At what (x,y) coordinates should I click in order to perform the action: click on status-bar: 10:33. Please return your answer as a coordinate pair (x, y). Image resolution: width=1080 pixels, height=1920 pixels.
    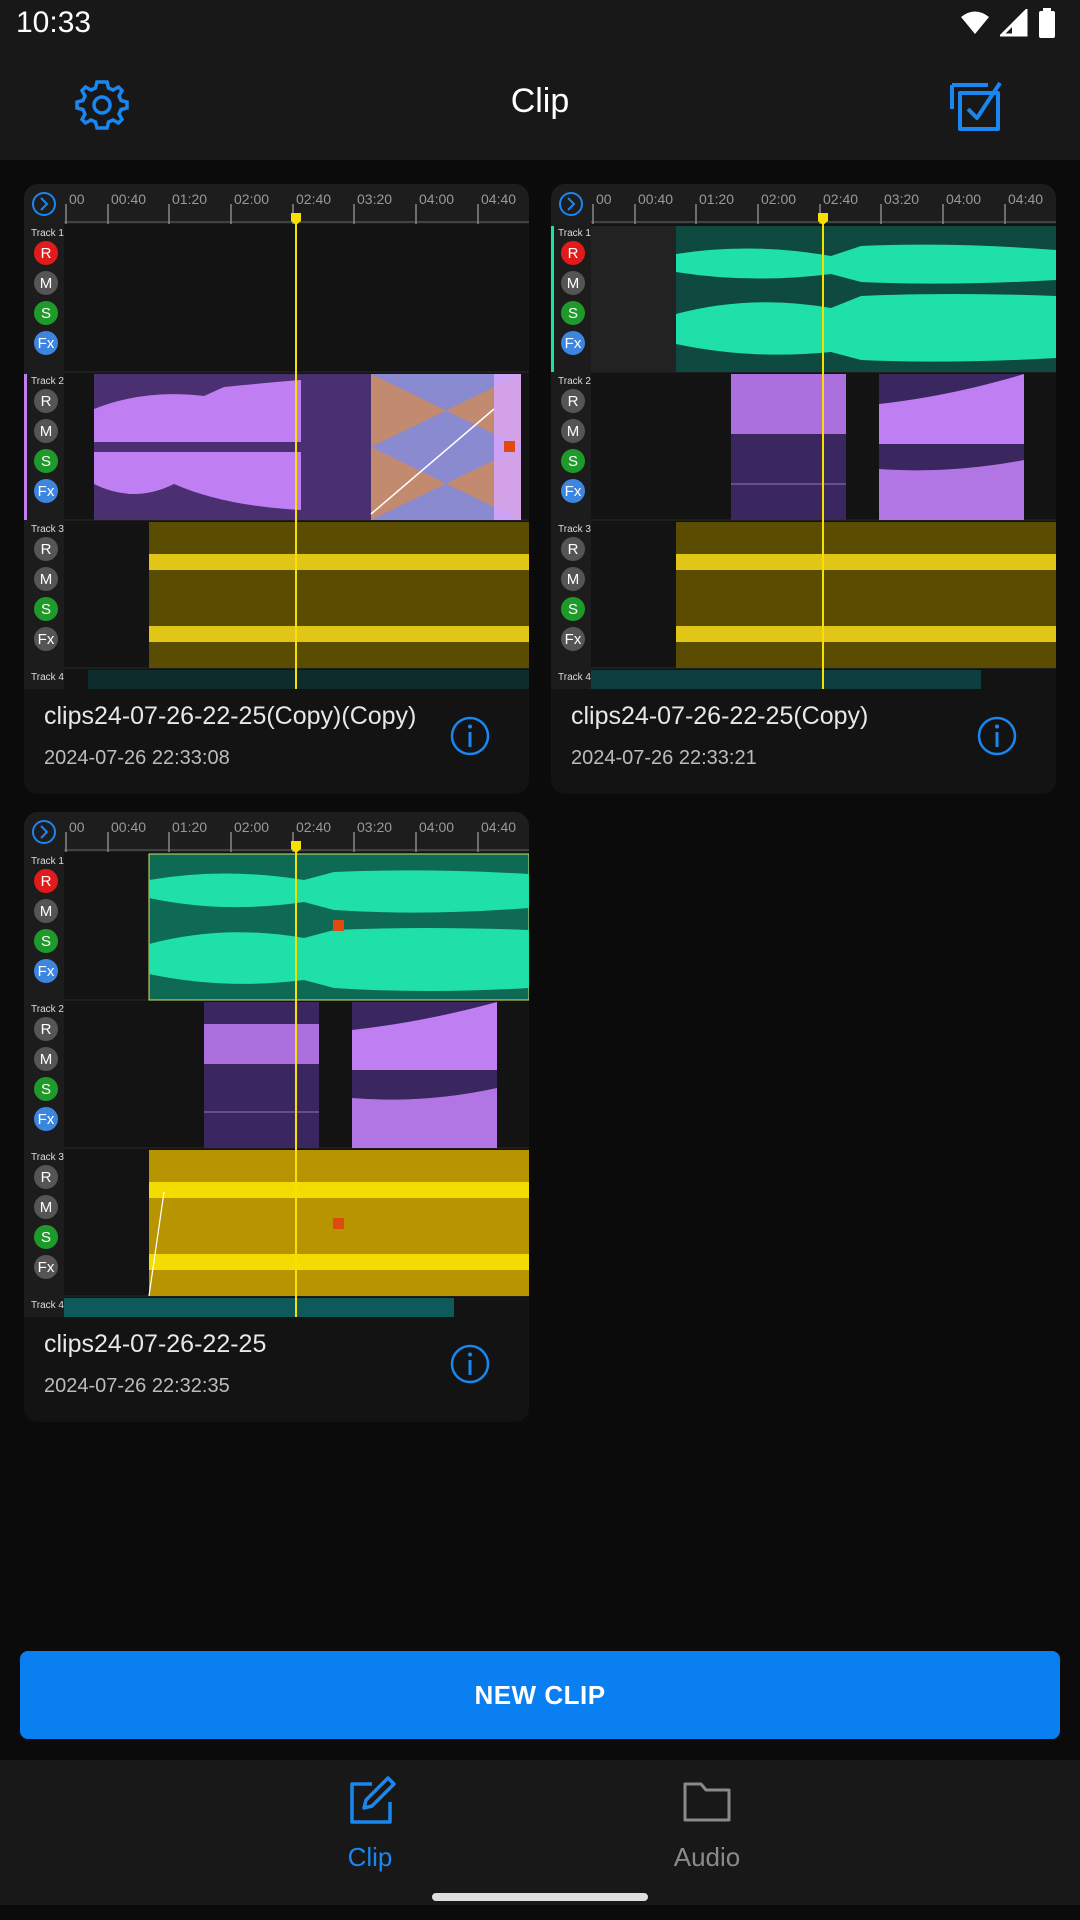
    Looking at the image, I should click on (540, 25).